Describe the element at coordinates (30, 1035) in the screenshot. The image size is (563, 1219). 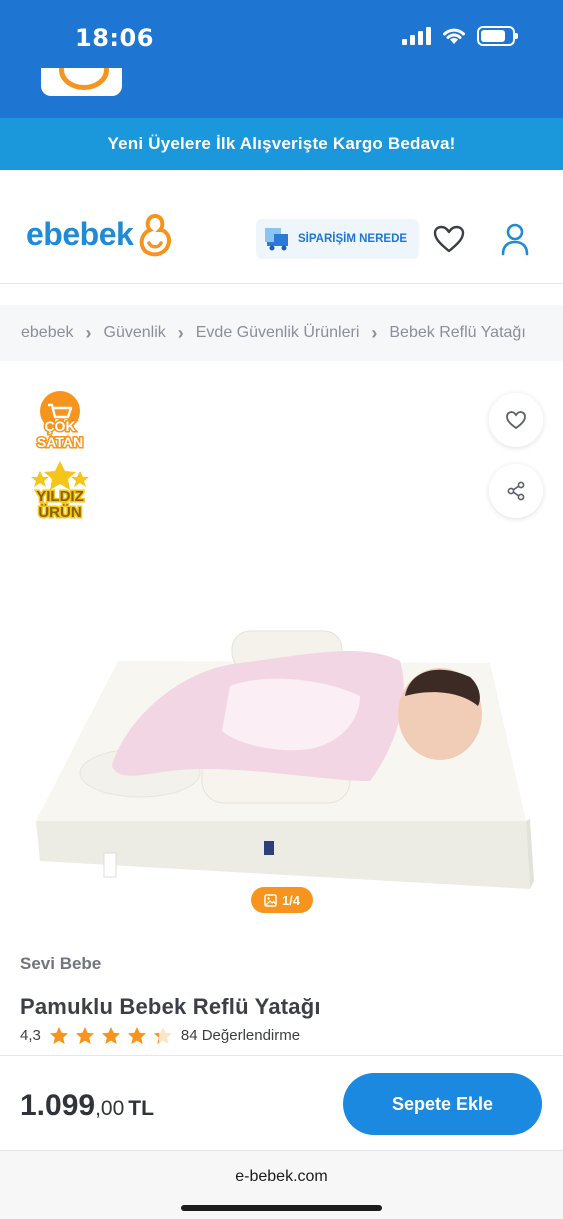
I see `rating-score: 4,3` at that location.